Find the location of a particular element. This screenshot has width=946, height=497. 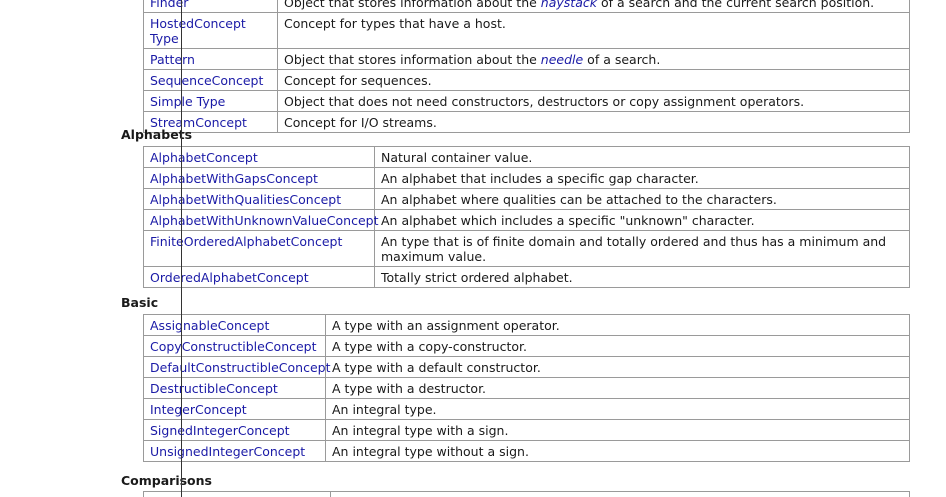

table-row: SequenceConcept Concept for sequences. is located at coordinates (526, 80).